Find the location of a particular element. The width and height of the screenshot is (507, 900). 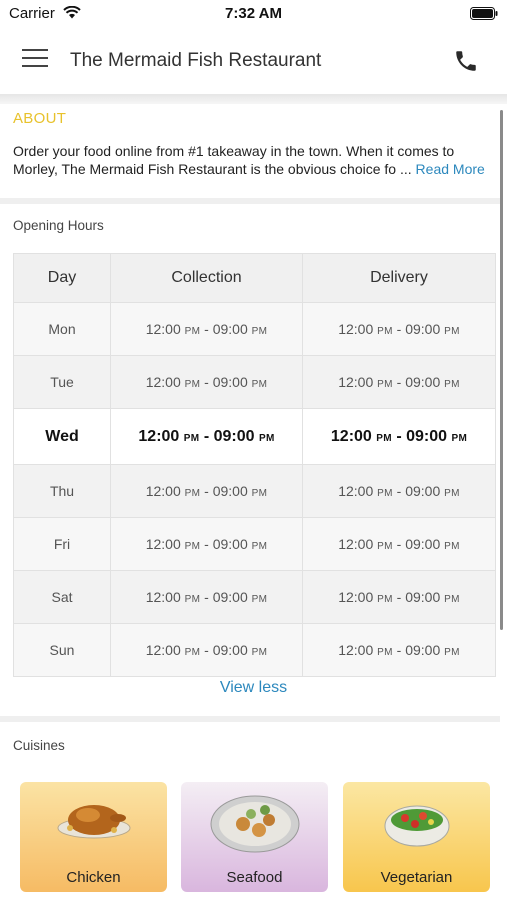

cuisine-card-seafood: Seafood is located at coordinates (254, 837).